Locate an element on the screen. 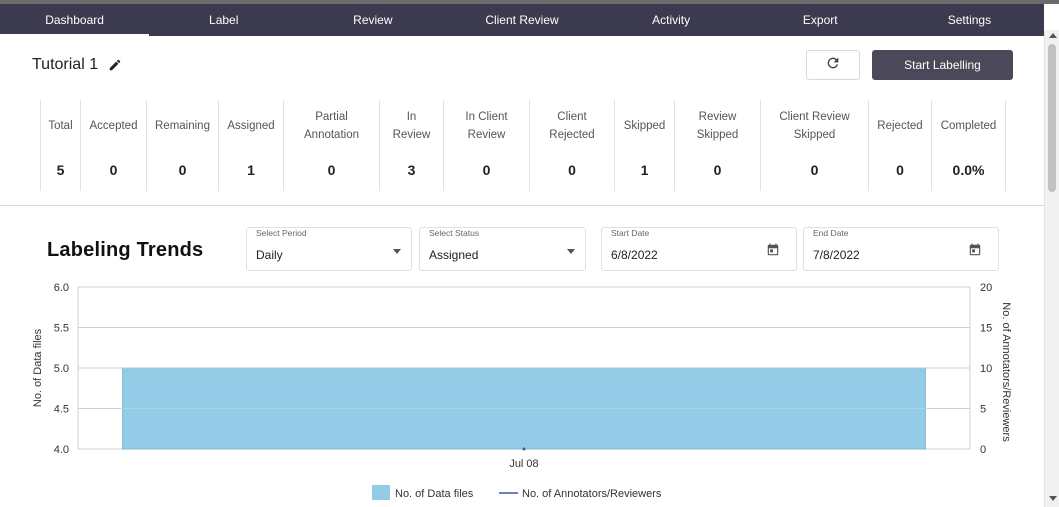 Image resolution: width=1059 pixels, height=507 pixels. stat-label: Rejected is located at coordinates (900, 126).